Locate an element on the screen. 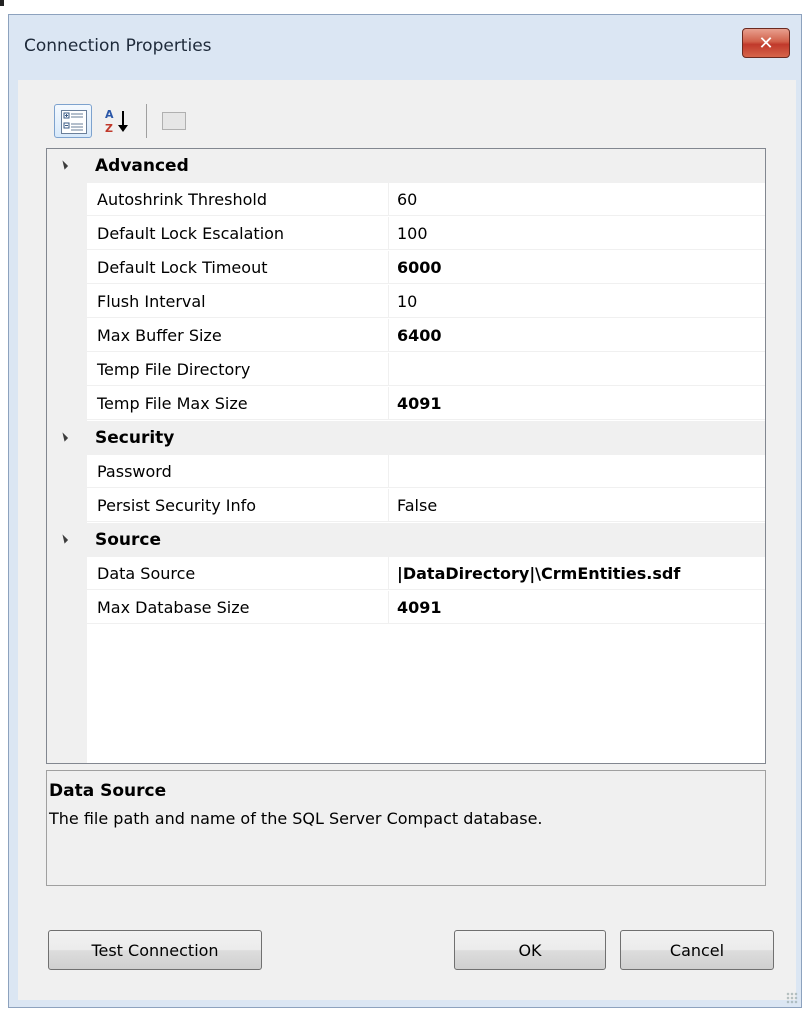  property-value: 10 is located at coordinates (407, 301).